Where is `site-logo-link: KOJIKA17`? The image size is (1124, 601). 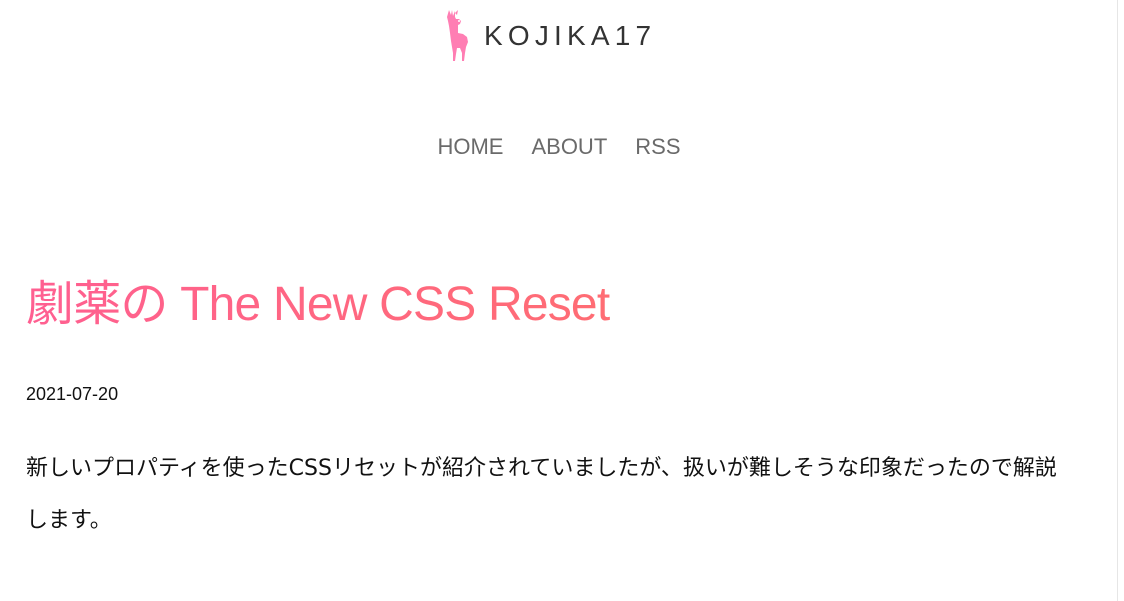 site-logo-link: KOJIKA17 is located at coordinates (550, 36).